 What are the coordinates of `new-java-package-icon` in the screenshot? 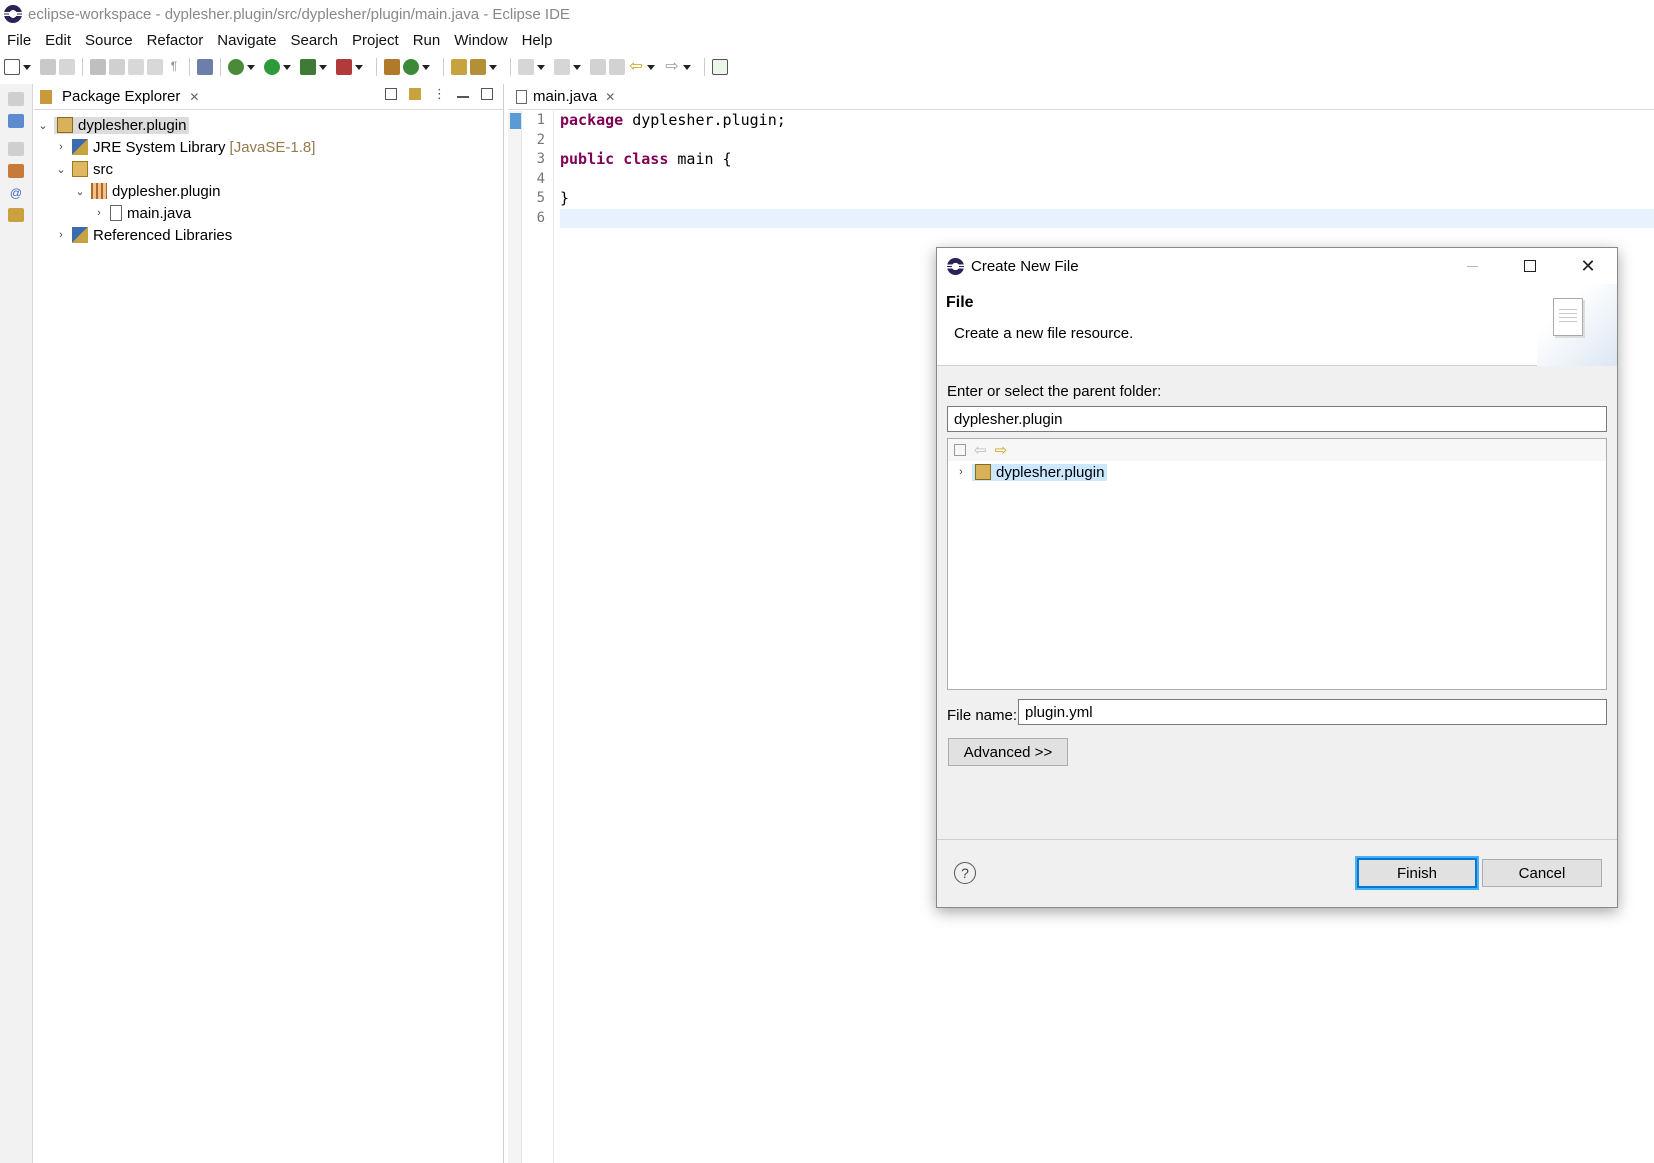 It's located at (392, 67).